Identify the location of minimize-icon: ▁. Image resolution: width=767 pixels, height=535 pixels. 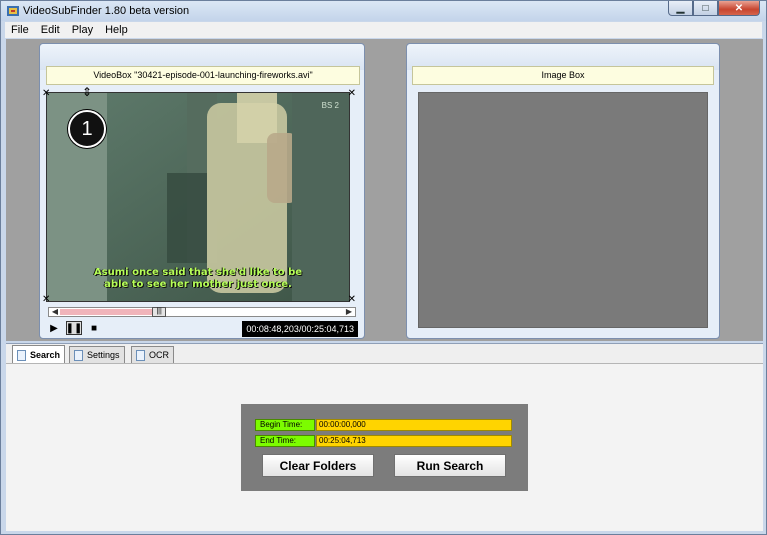
(680, 8).